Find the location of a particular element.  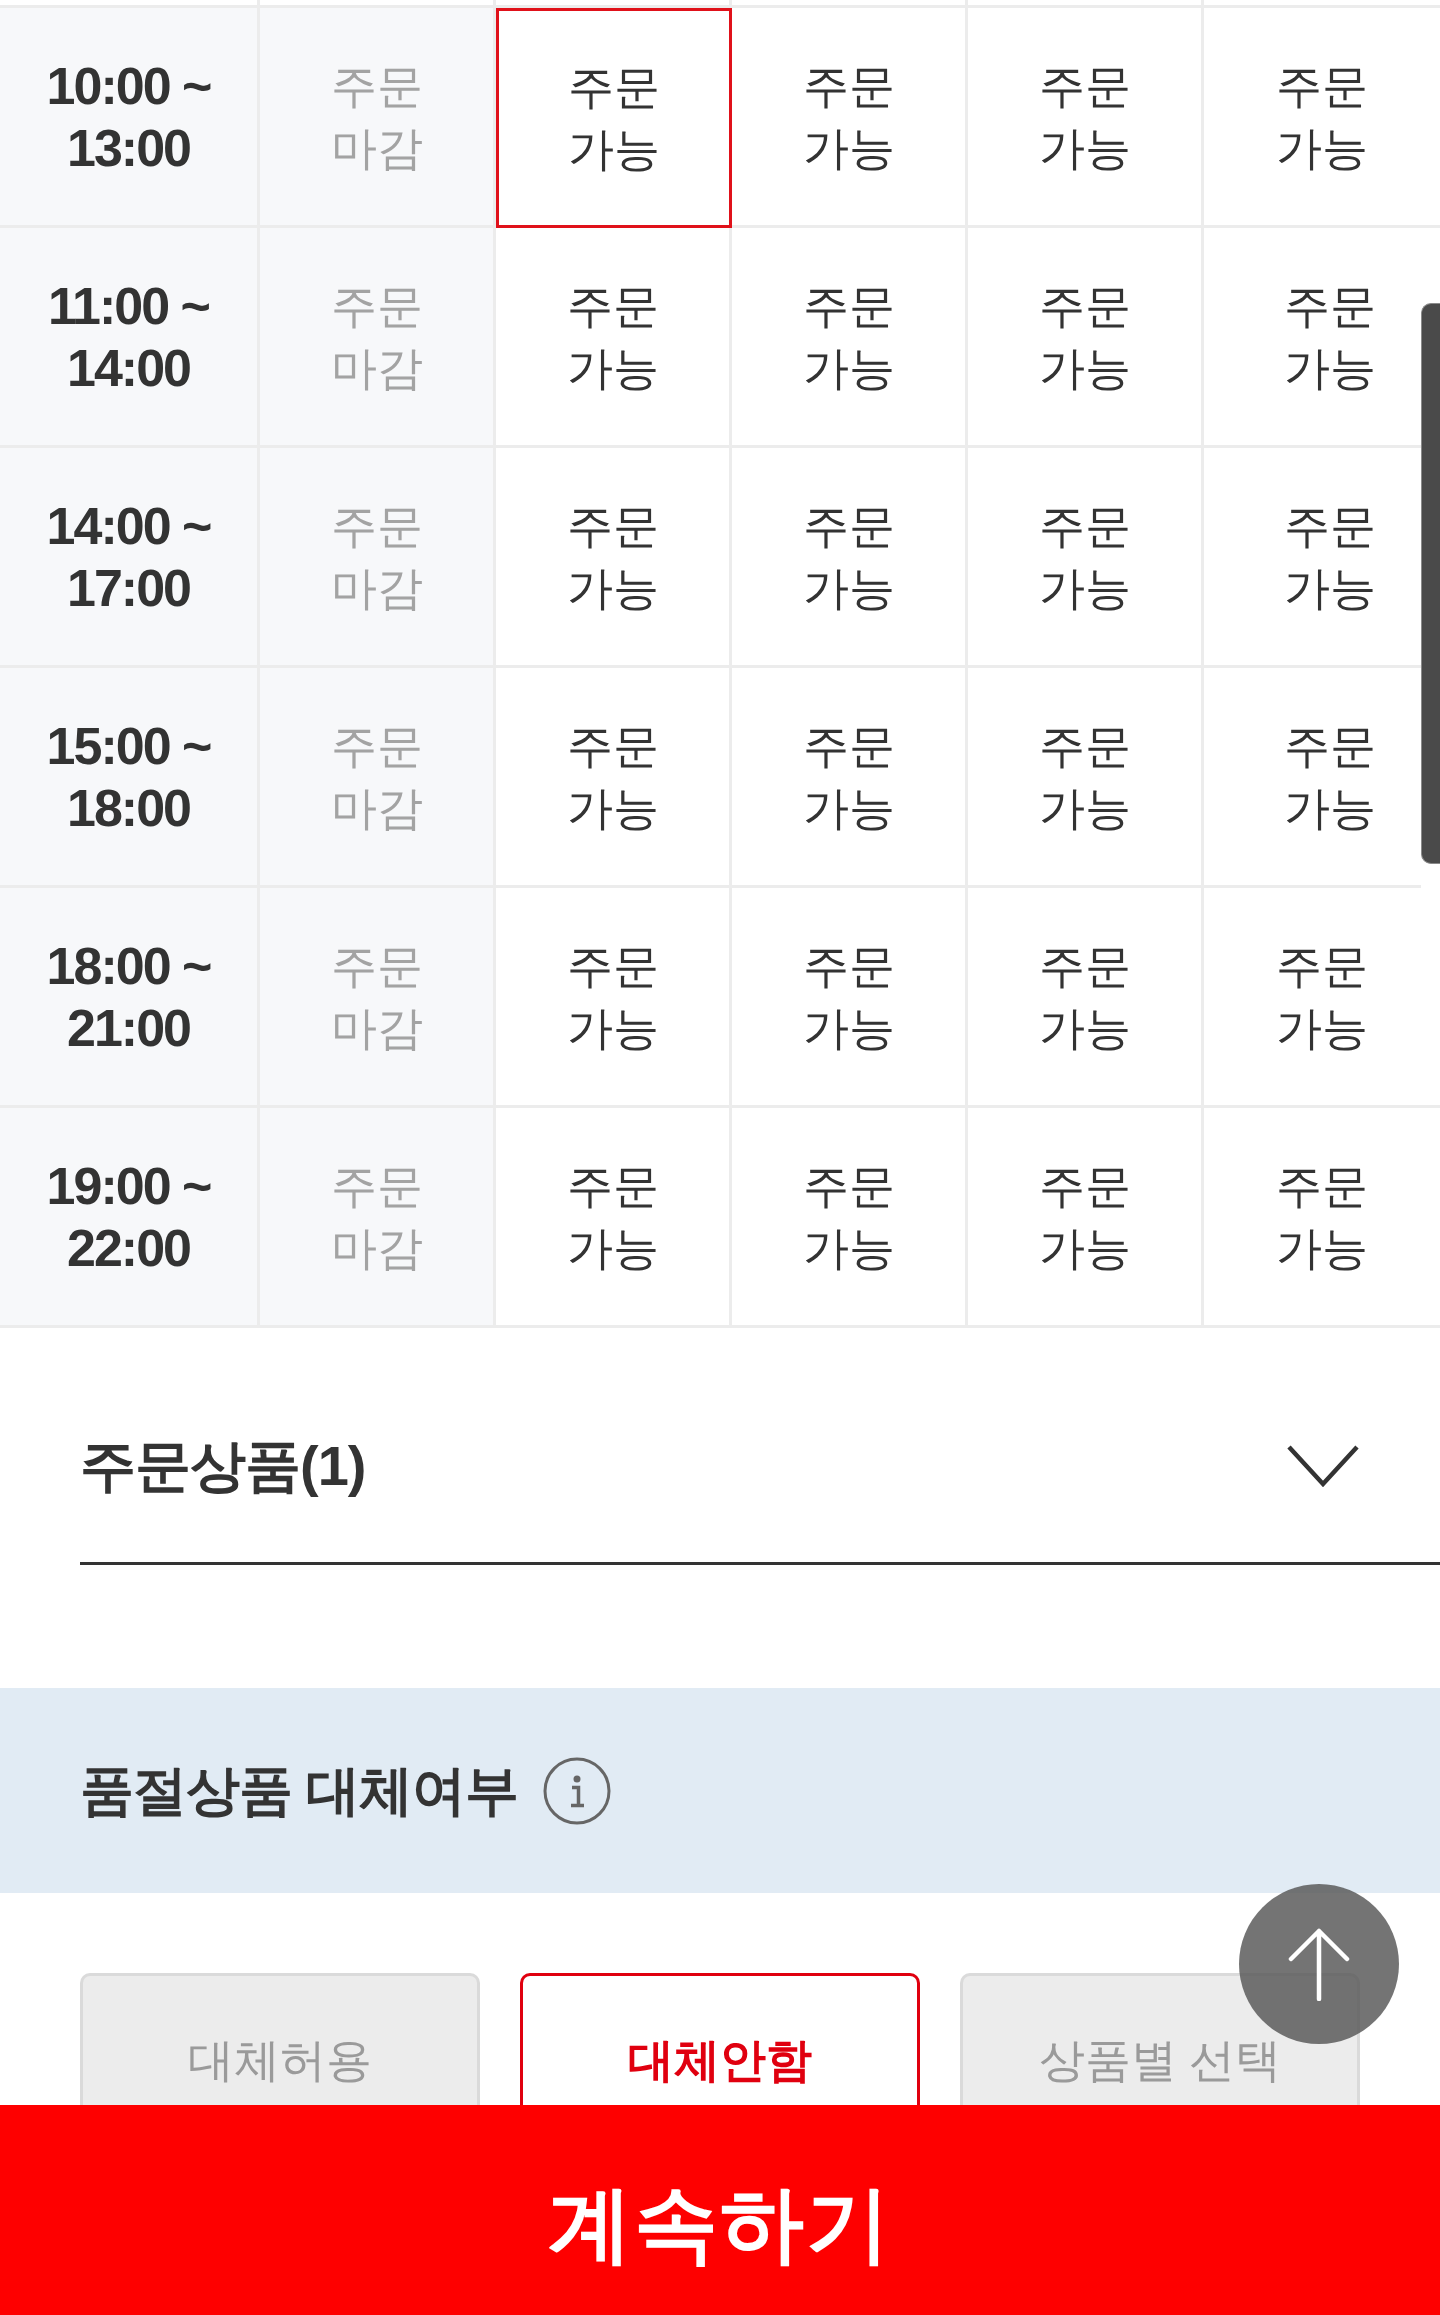

arrow-up-icon is located at coordinates (1319, 1964).